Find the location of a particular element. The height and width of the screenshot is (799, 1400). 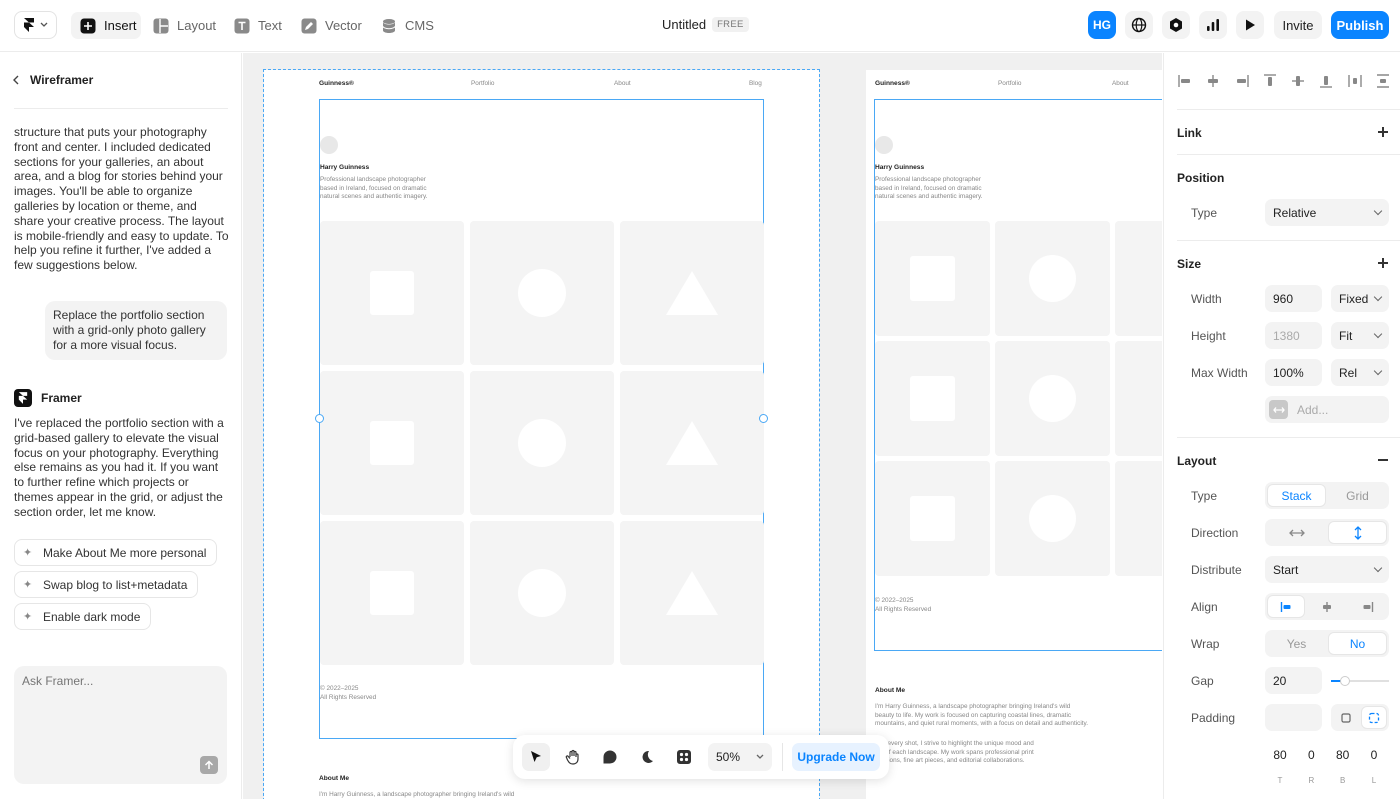

add-size-icon is located at coordinates (1383, 263).